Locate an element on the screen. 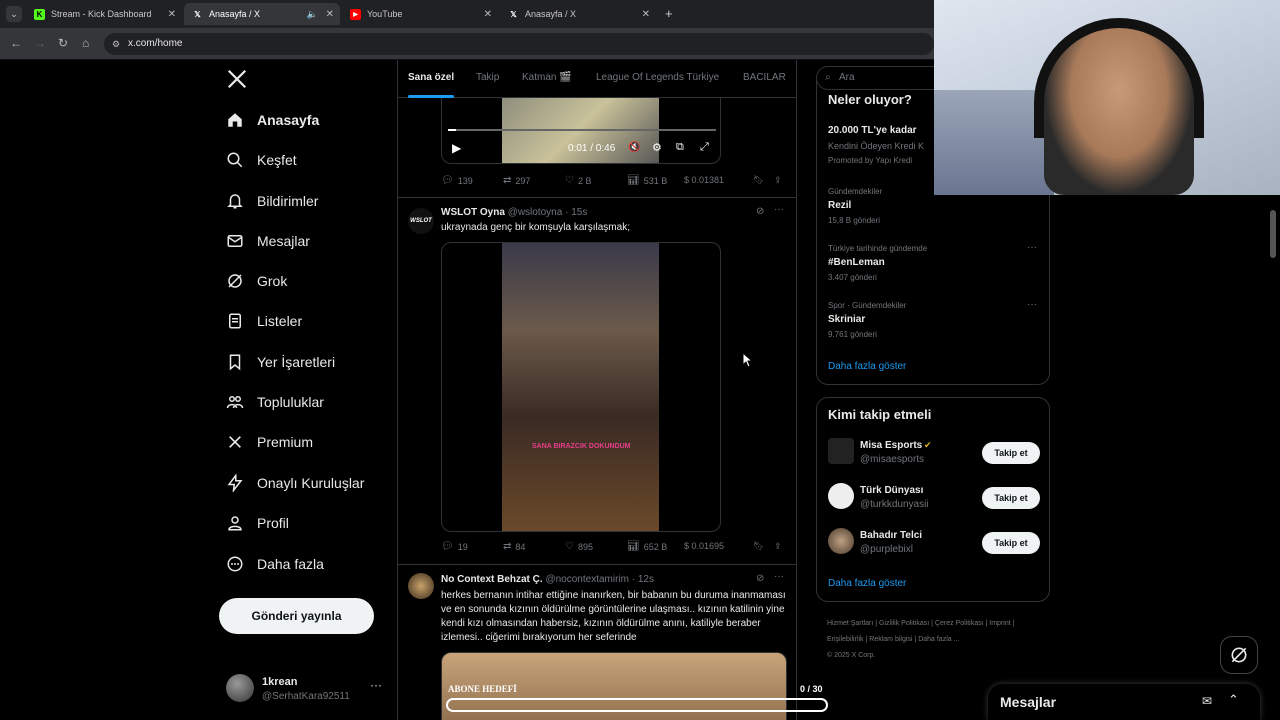  tweet-time: · 12s is located at coordinates (643, 579).